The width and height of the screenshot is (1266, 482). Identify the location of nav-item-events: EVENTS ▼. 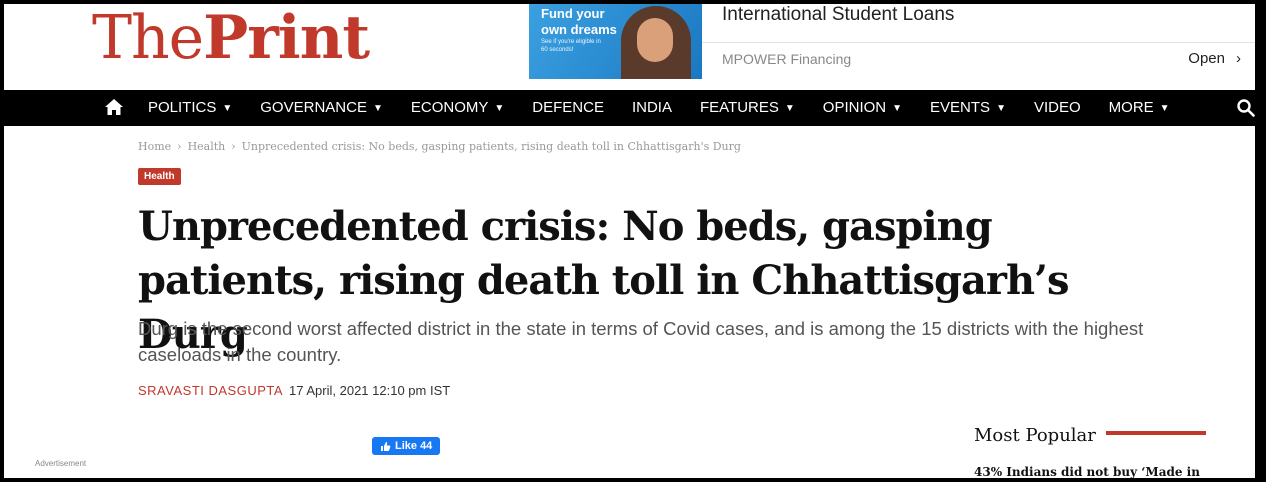
(968, 108).